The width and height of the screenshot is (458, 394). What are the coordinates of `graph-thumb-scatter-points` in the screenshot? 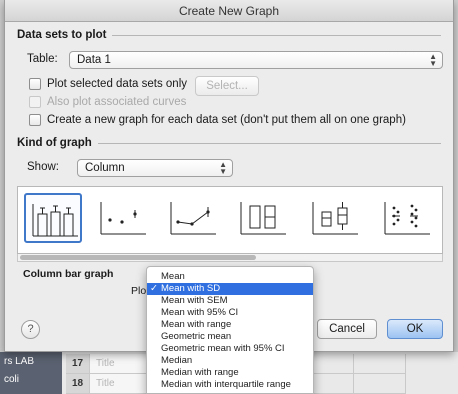 It's located at (123, 218).